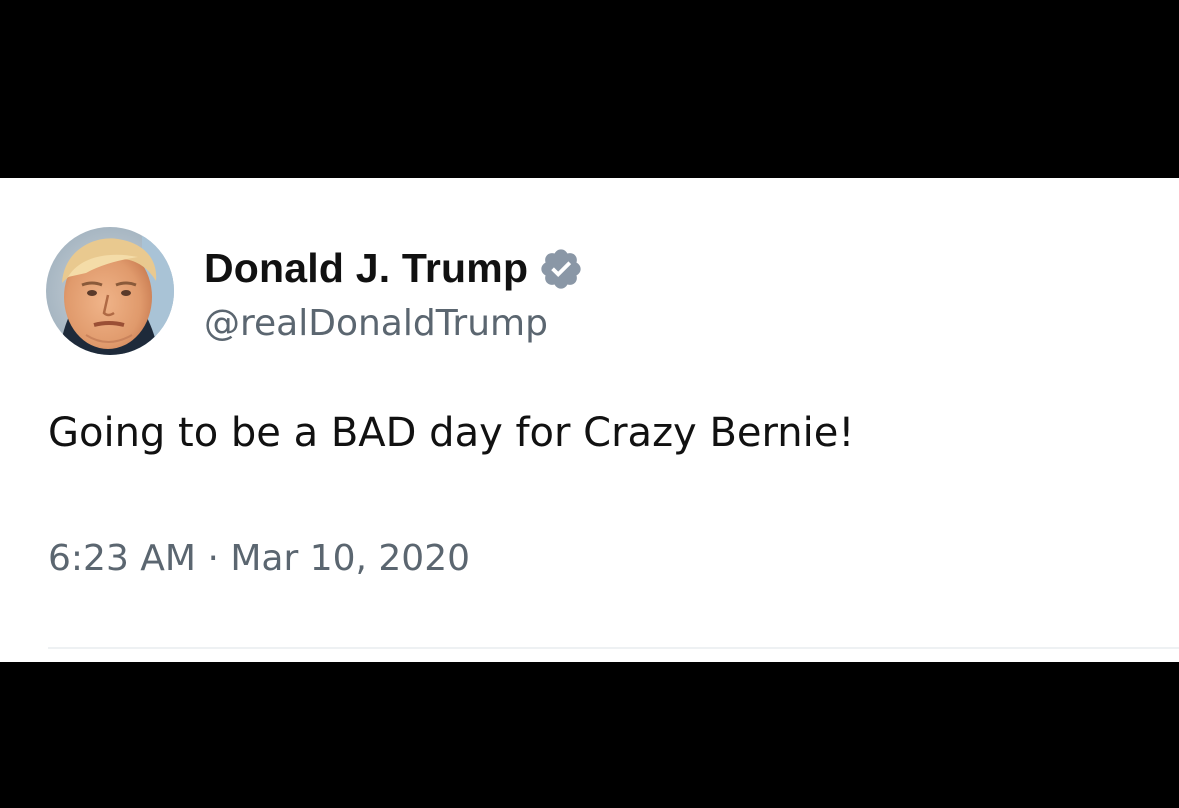 The image size is (1179, 808). I want to click on tweet-header: Donald J. Trump @realDonaldTrump, so click(315, 291).